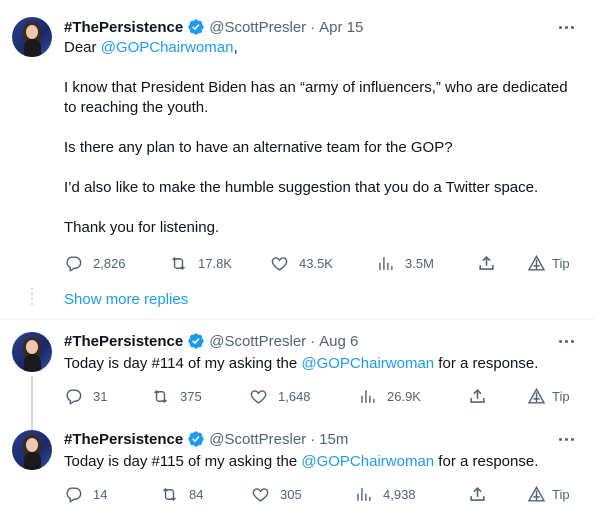 The image size is (594, 519). What do you see at coordinates (176, 396) in the screenshot?
I see `retweet-button: 375` at bounding box center [176, 396].